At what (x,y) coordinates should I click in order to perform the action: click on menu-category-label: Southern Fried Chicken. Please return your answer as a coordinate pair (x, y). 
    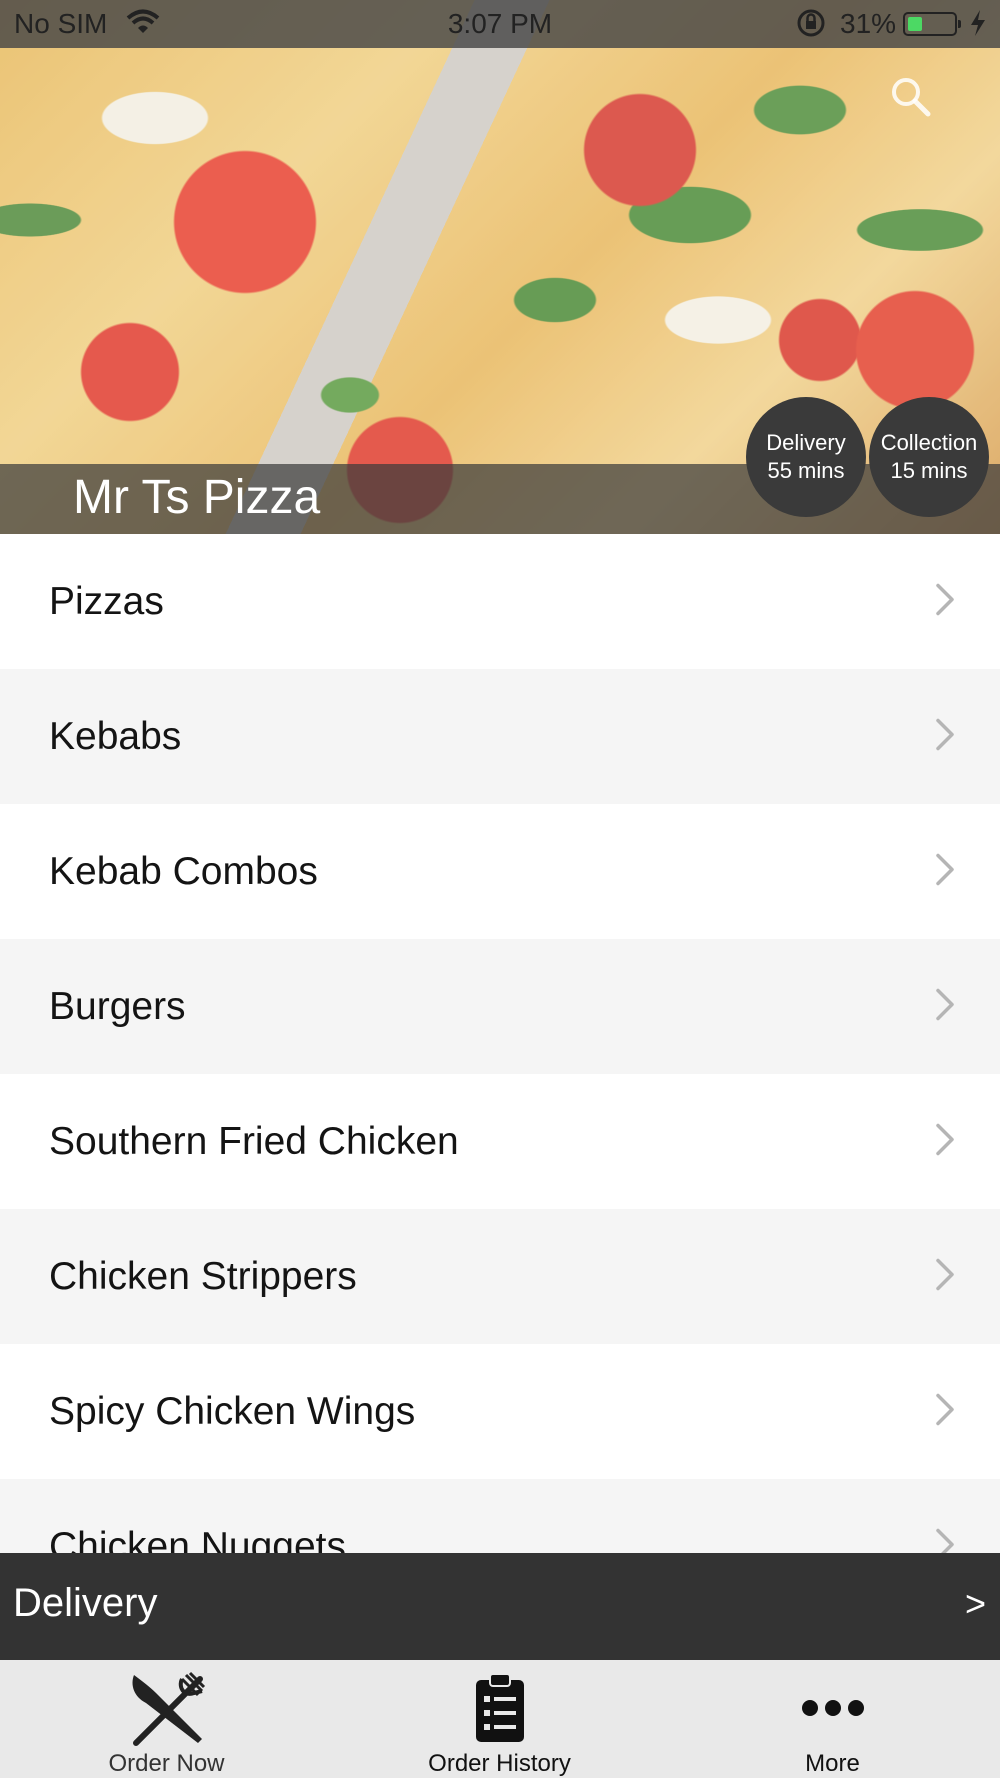
    Looking at the image, I should click on (254, 1141).